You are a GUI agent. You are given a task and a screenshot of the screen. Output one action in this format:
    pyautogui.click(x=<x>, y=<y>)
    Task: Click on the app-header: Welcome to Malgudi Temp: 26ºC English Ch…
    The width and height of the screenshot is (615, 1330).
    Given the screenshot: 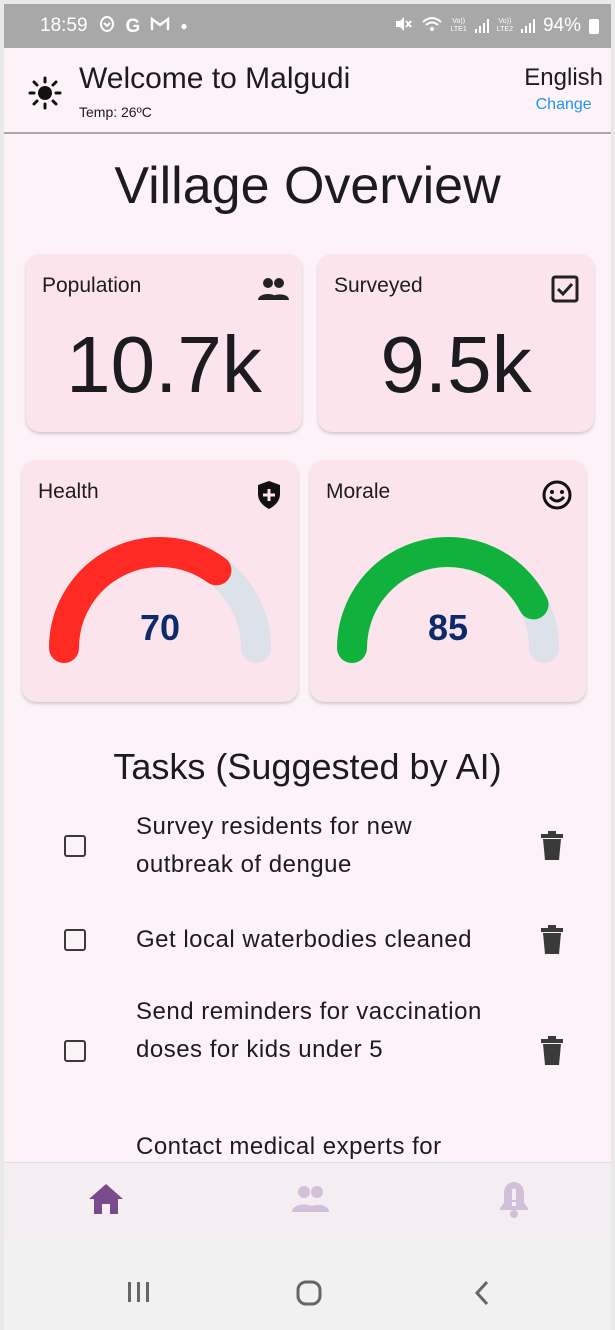 What is the action you would take?
    pyautogui.click(x=307, y=91)
    